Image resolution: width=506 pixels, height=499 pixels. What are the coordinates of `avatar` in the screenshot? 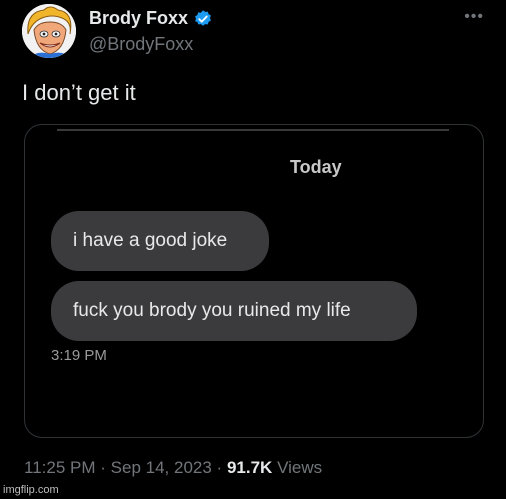 It's located at (49, 31).